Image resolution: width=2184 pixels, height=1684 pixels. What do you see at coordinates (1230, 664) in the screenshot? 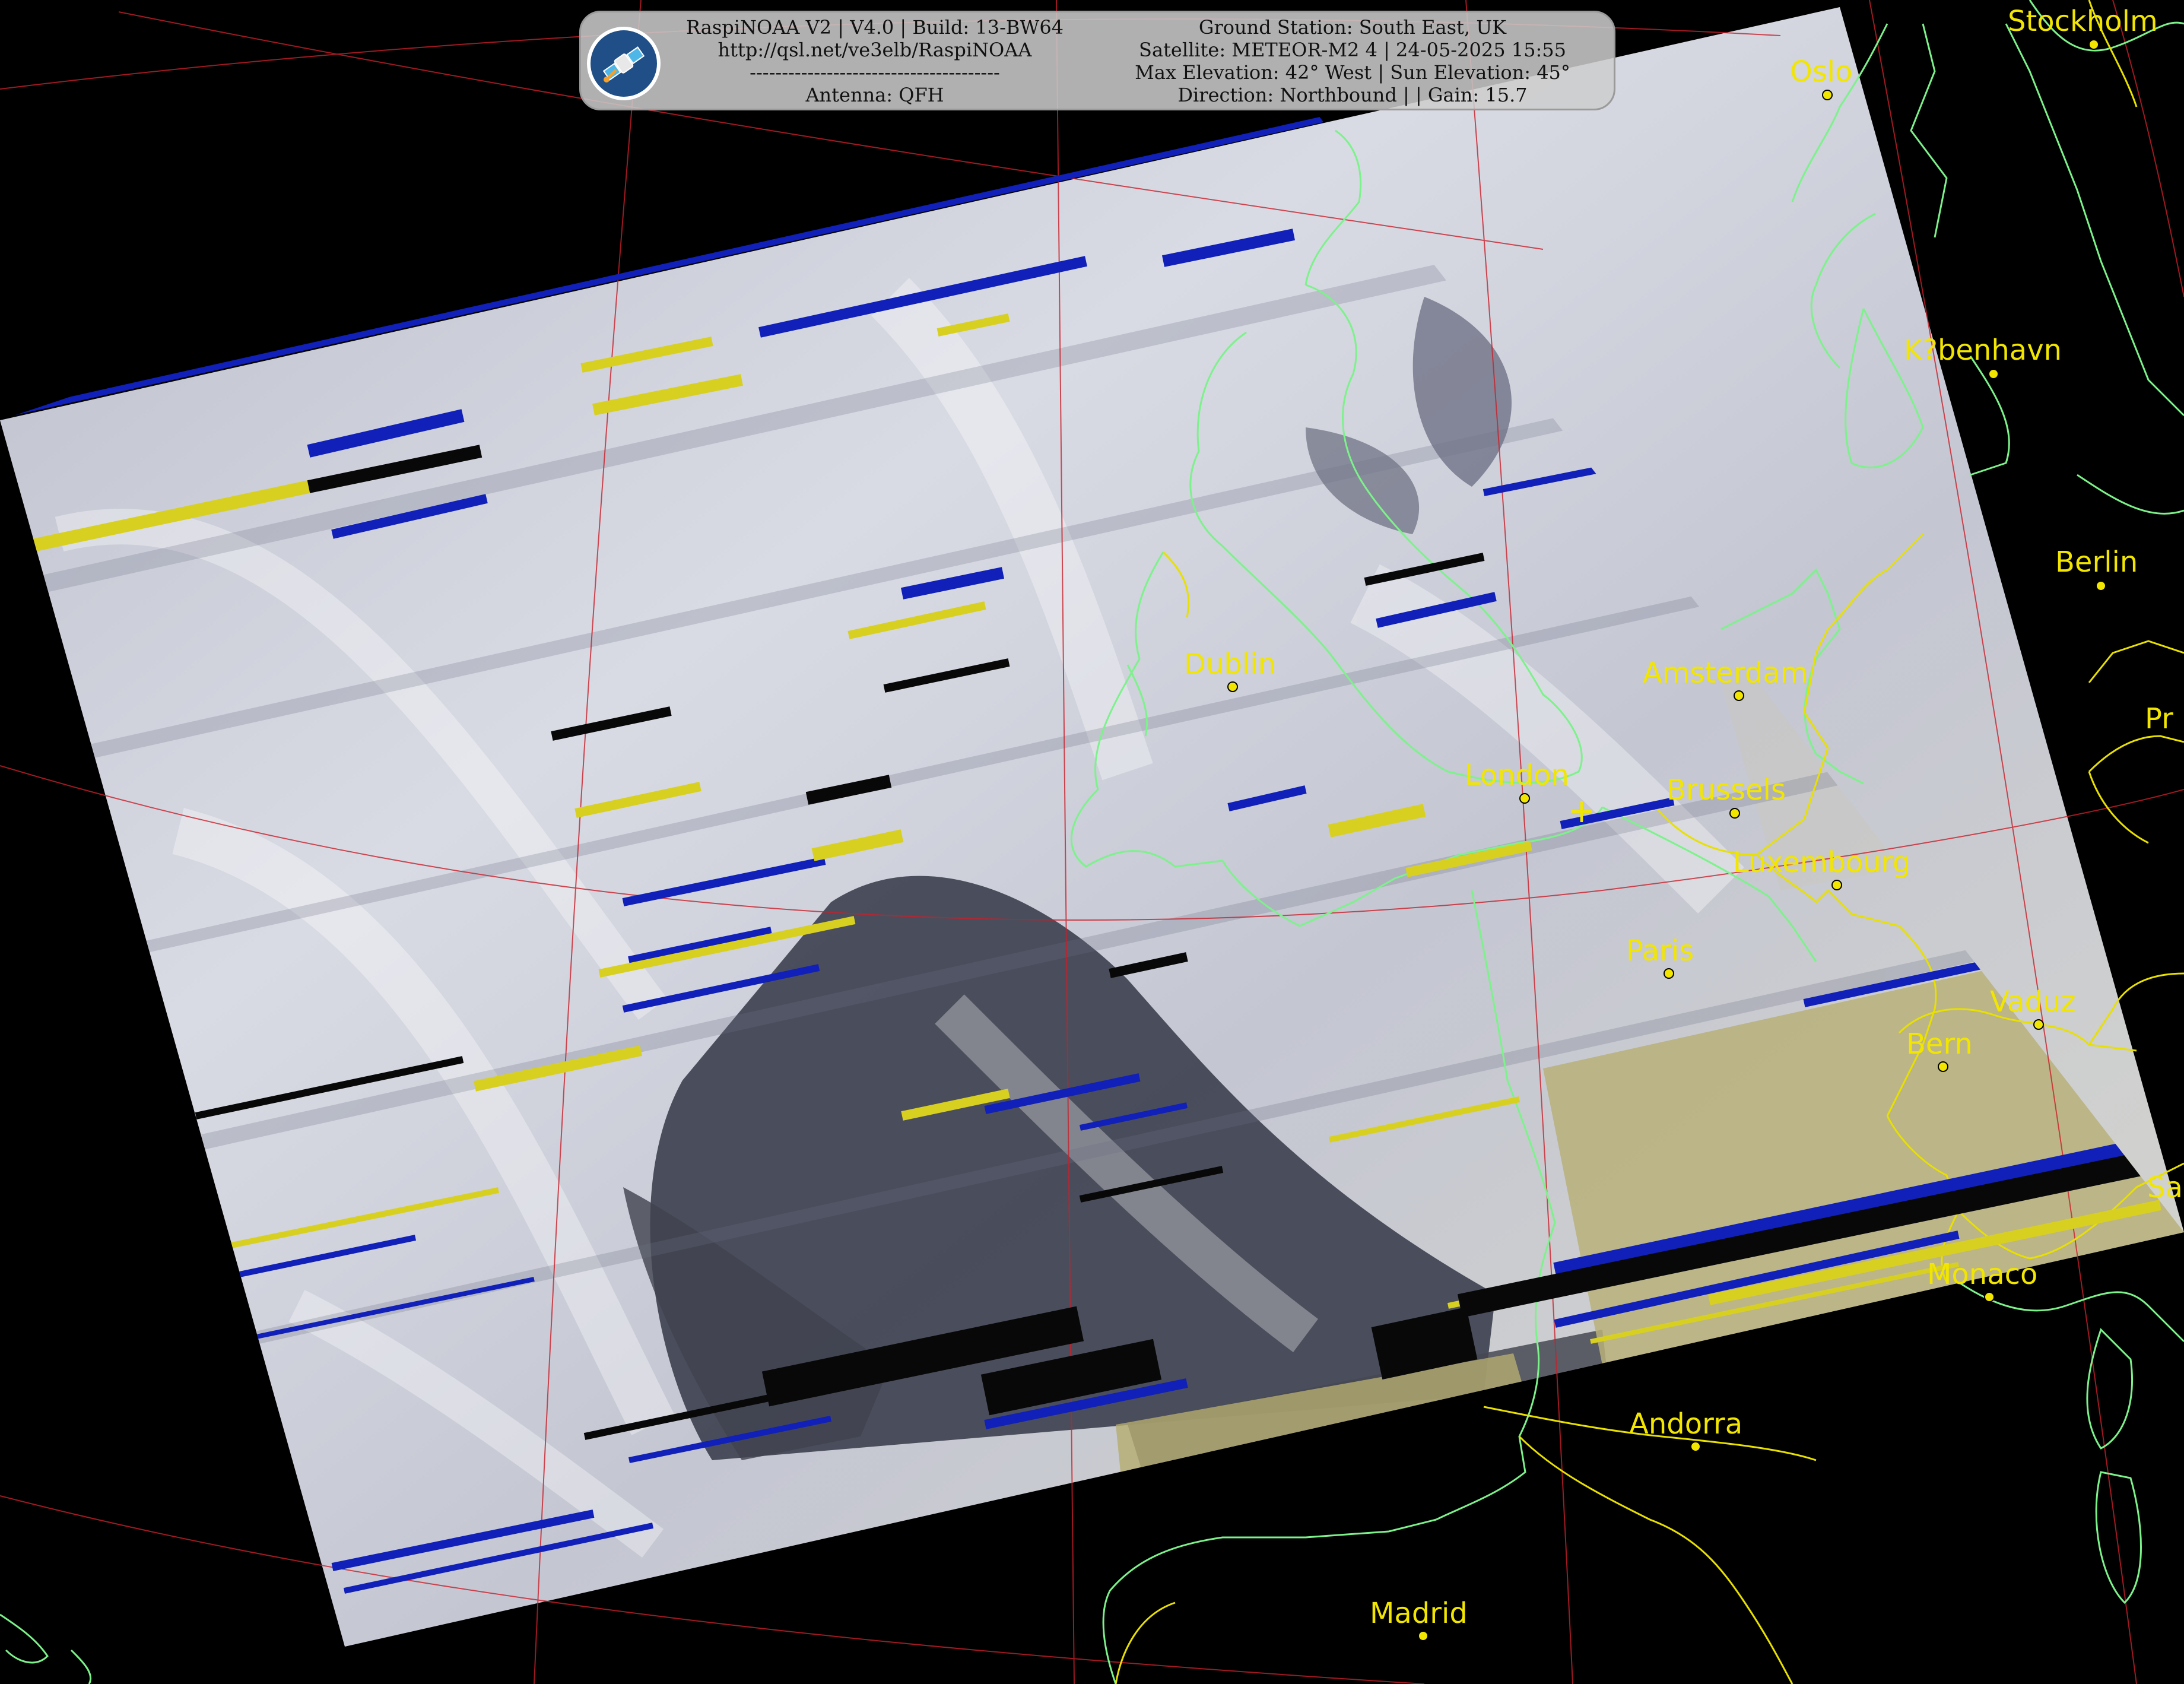
I see `city-label: Dublin` at bounding box center [1230, 664].